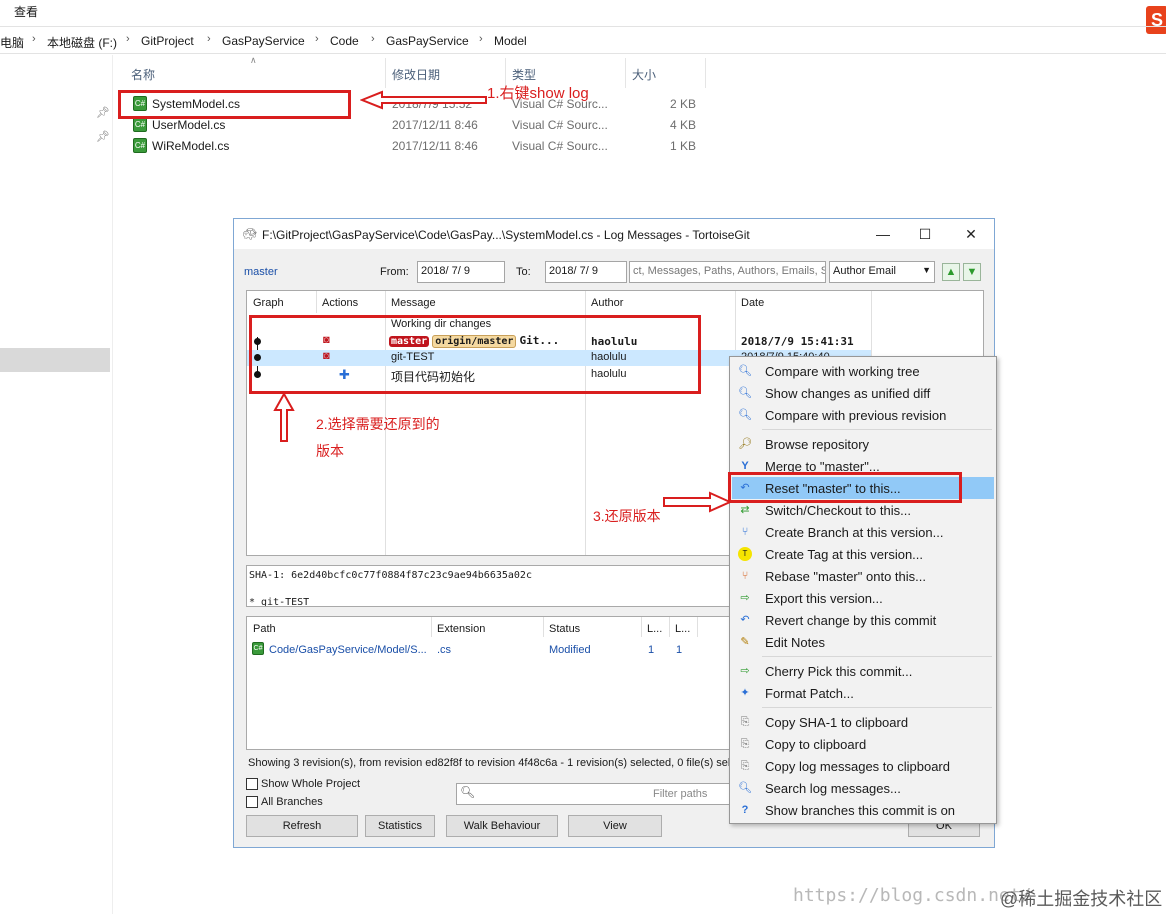  What do you see at coordinates (926, 270) in the screenshot?
I see `chevron-down-icon: ▼` at bounding box center [926, 270].